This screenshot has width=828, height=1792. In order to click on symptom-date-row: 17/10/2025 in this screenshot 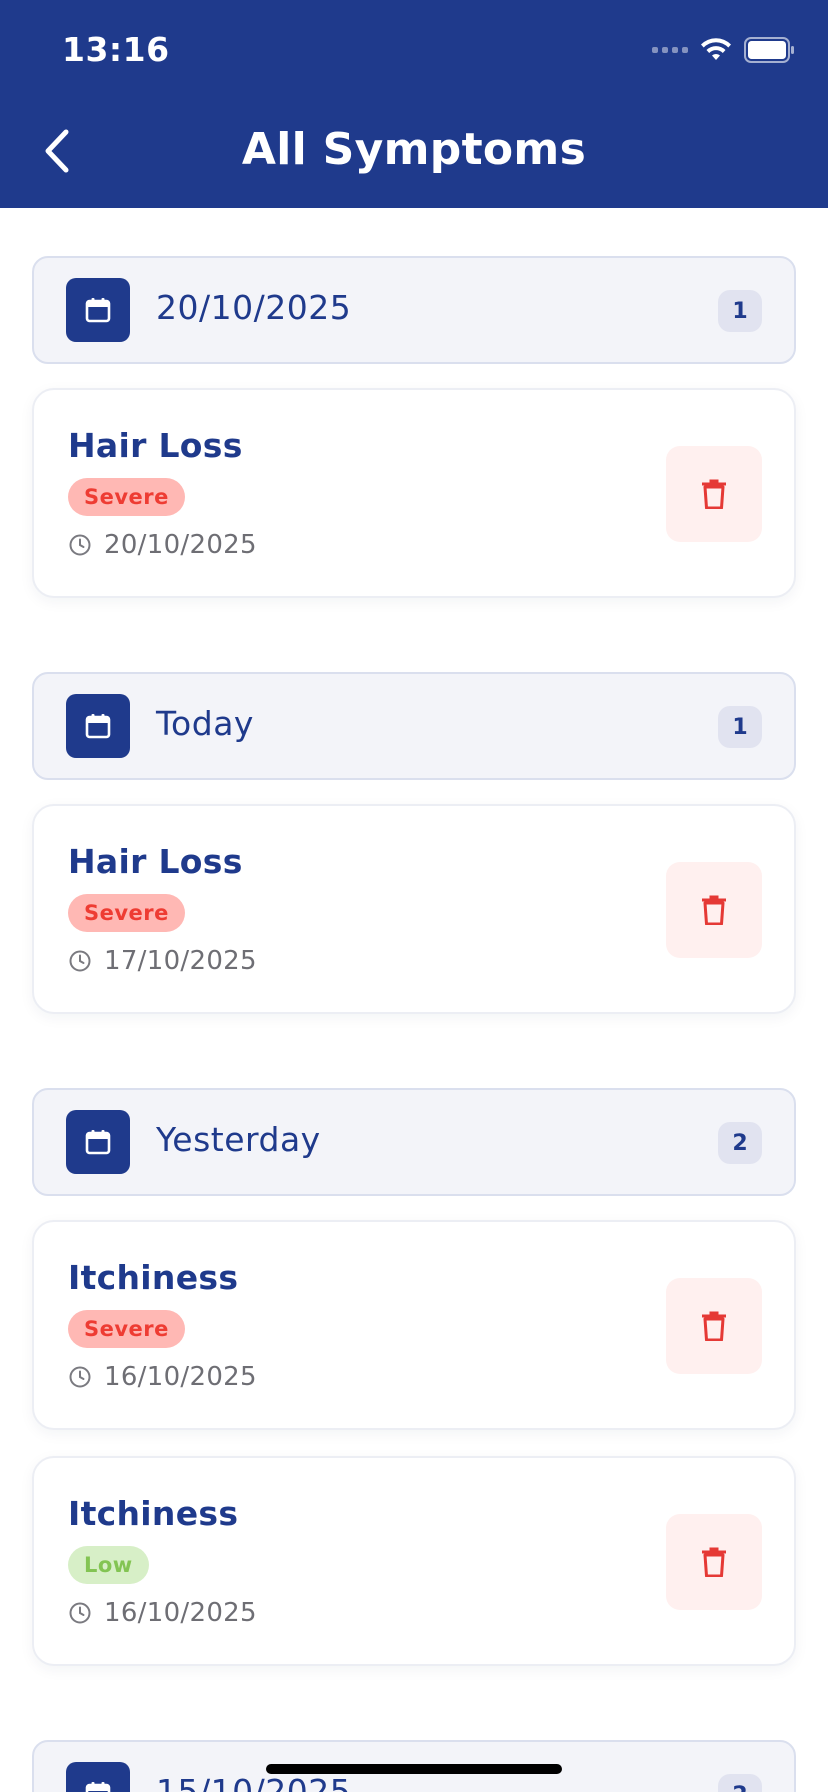, I will do `click(162, 961)`.